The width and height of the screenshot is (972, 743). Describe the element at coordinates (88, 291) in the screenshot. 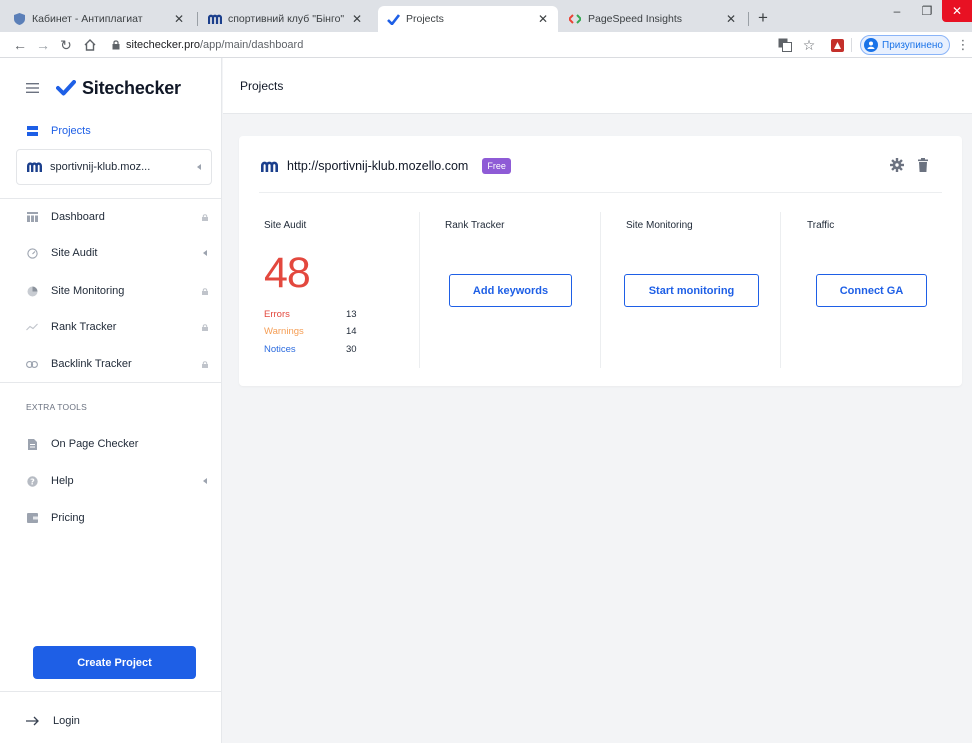

I see `sidebar-item-label: Site Monitoring` at that location.